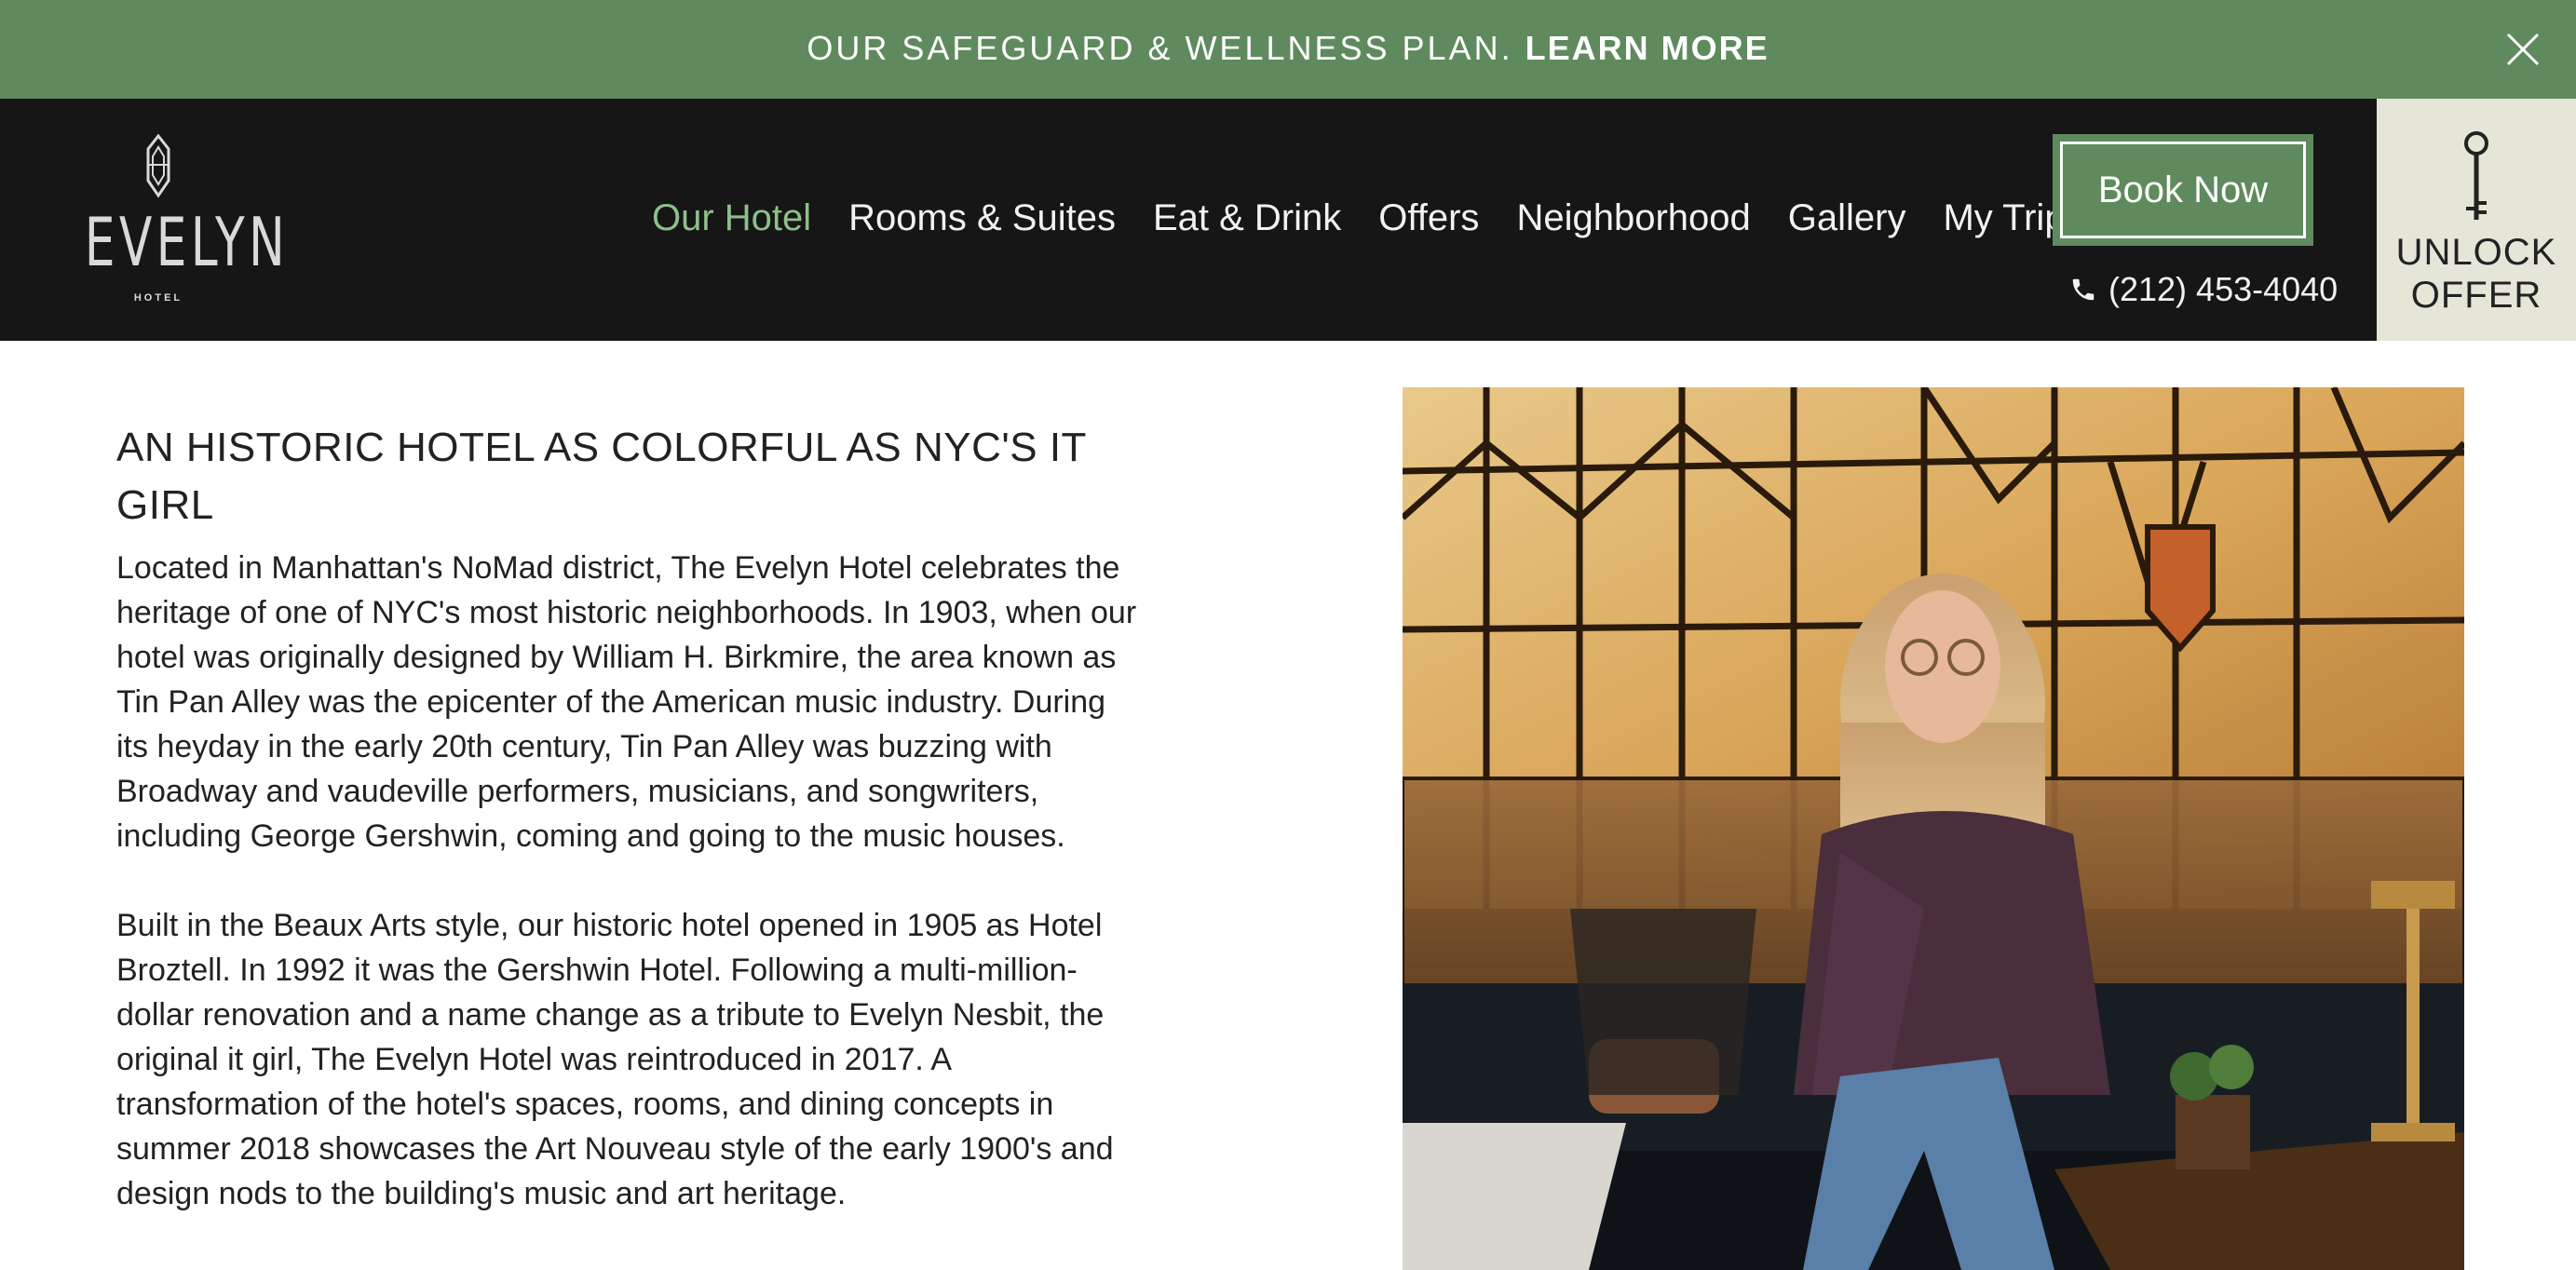  What do you see at coordinates (158, 298) in the screenshot?
I see `logo-subtitle: HOTEL` at bounding box center [158, 298].